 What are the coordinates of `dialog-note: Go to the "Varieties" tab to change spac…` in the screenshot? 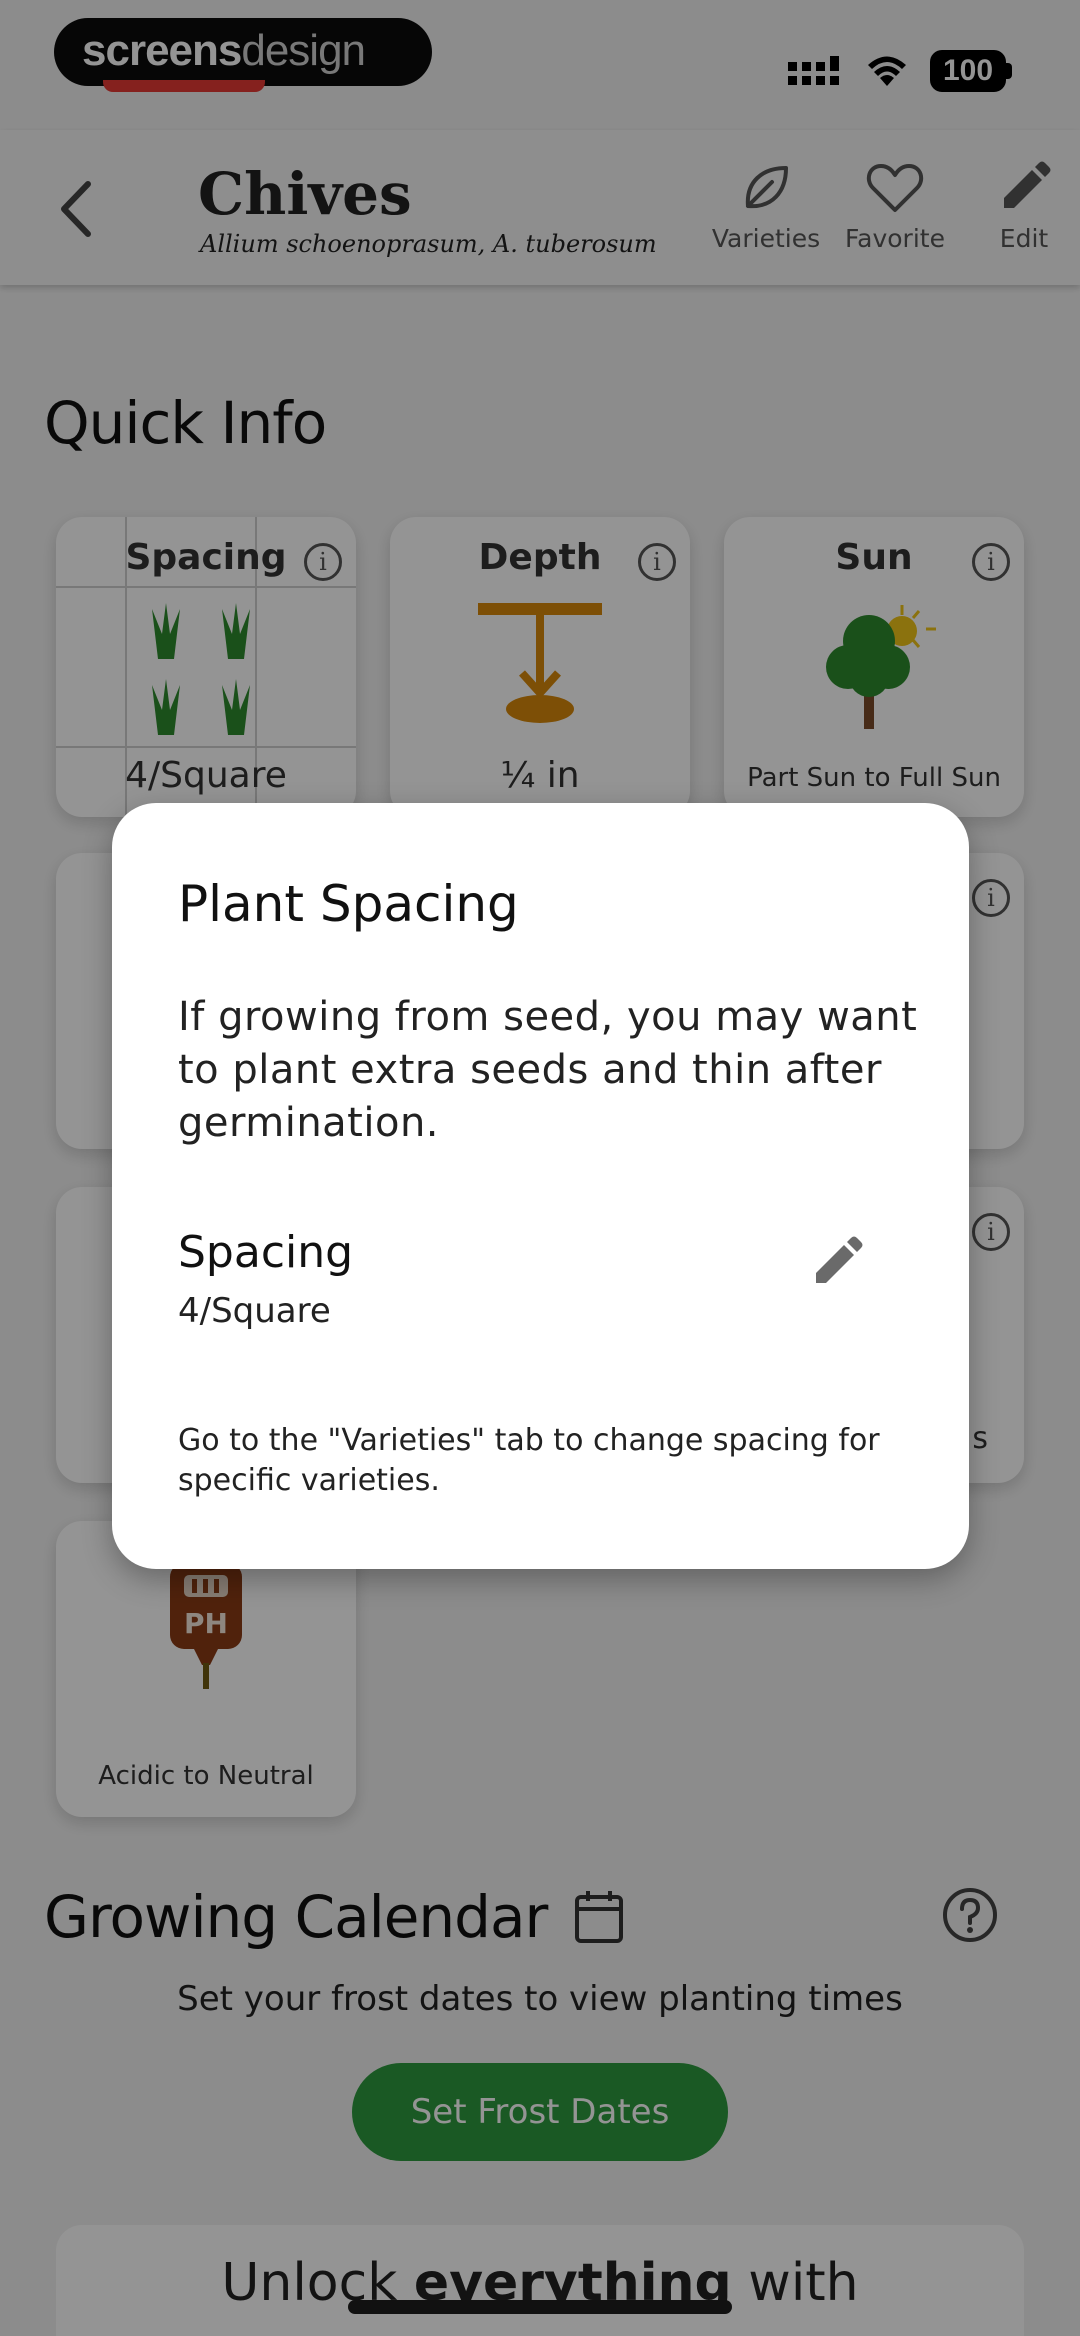 It's located at (529, 1460).